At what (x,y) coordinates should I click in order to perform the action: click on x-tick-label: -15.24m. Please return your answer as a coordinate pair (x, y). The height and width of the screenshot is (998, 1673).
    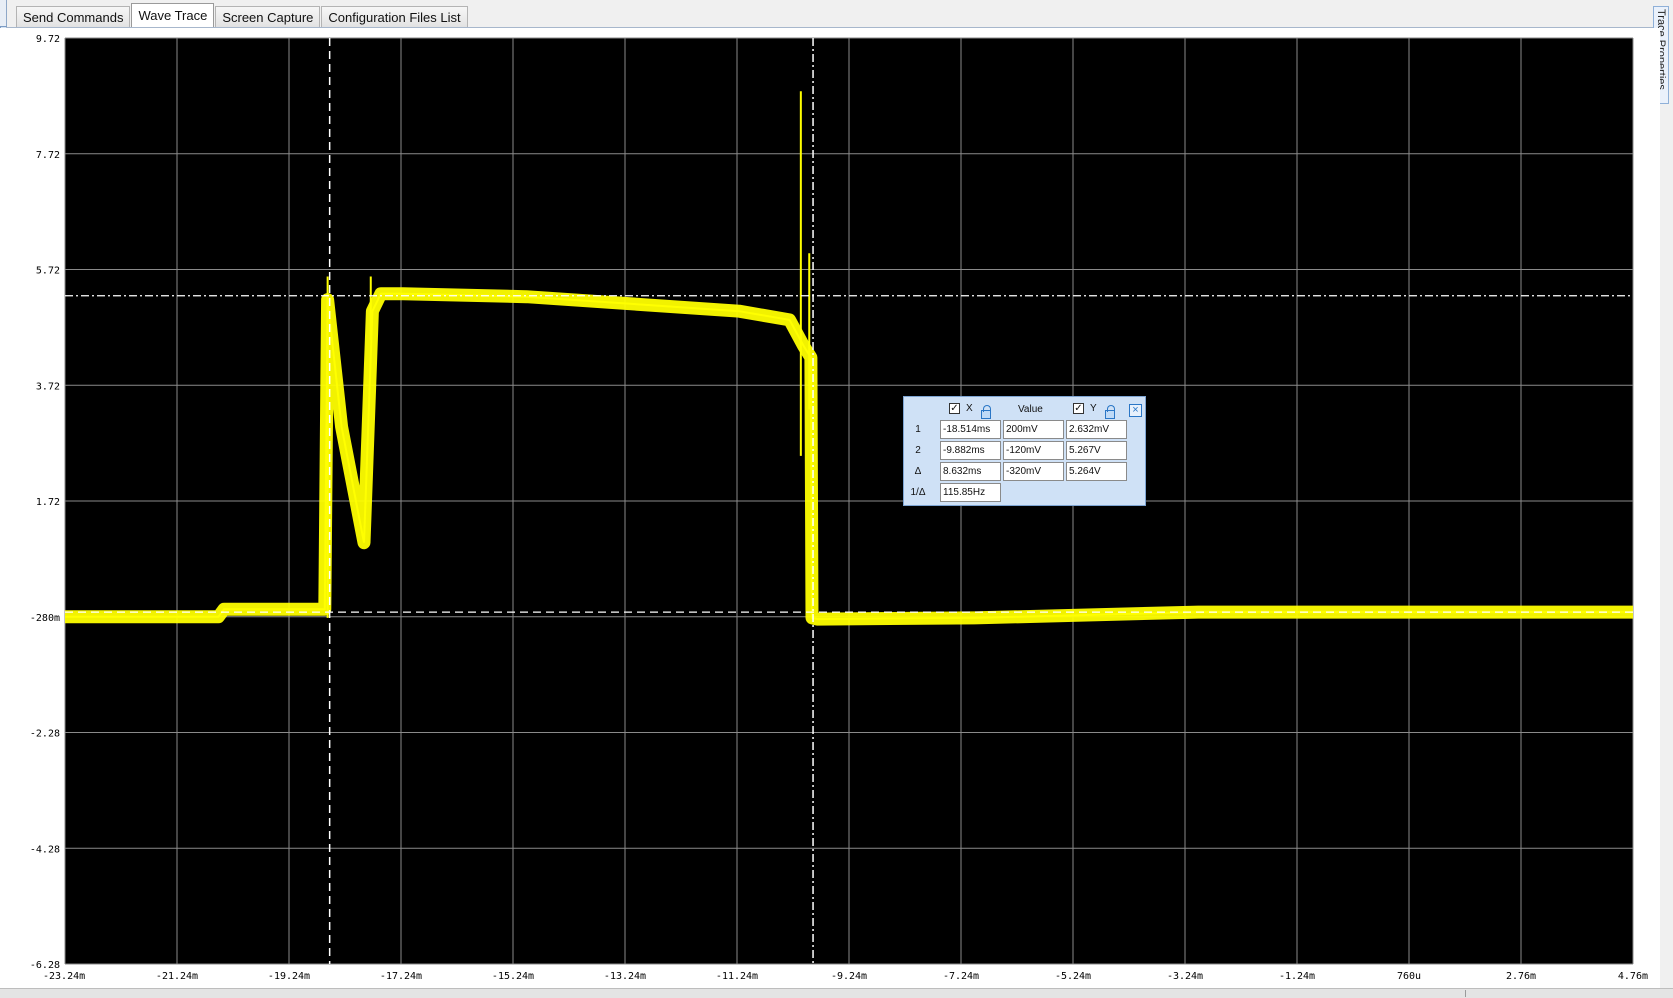
    Looking at the image, I should click on (513, 976).